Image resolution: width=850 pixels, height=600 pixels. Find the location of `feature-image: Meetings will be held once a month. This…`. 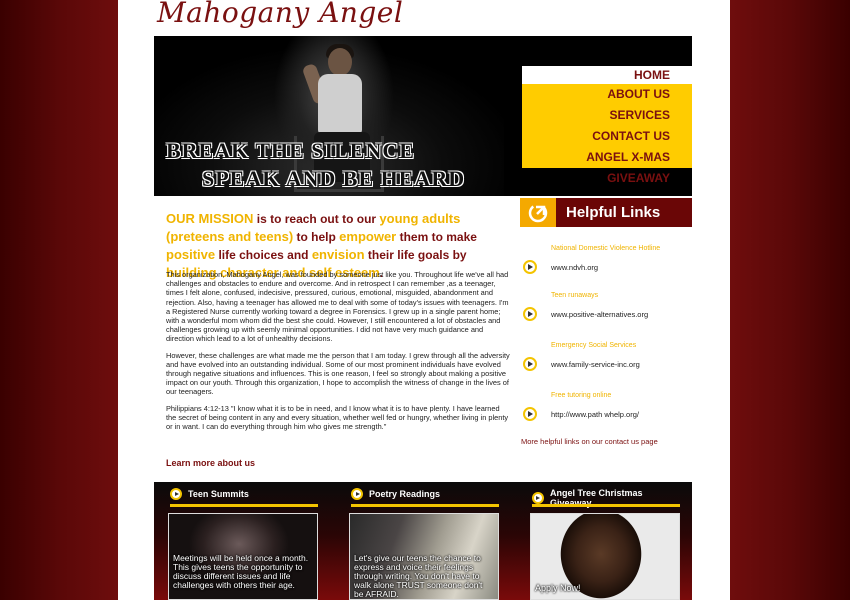

feature-image: Meetings will be held once a month. This… is located at coordinates (243, 556).